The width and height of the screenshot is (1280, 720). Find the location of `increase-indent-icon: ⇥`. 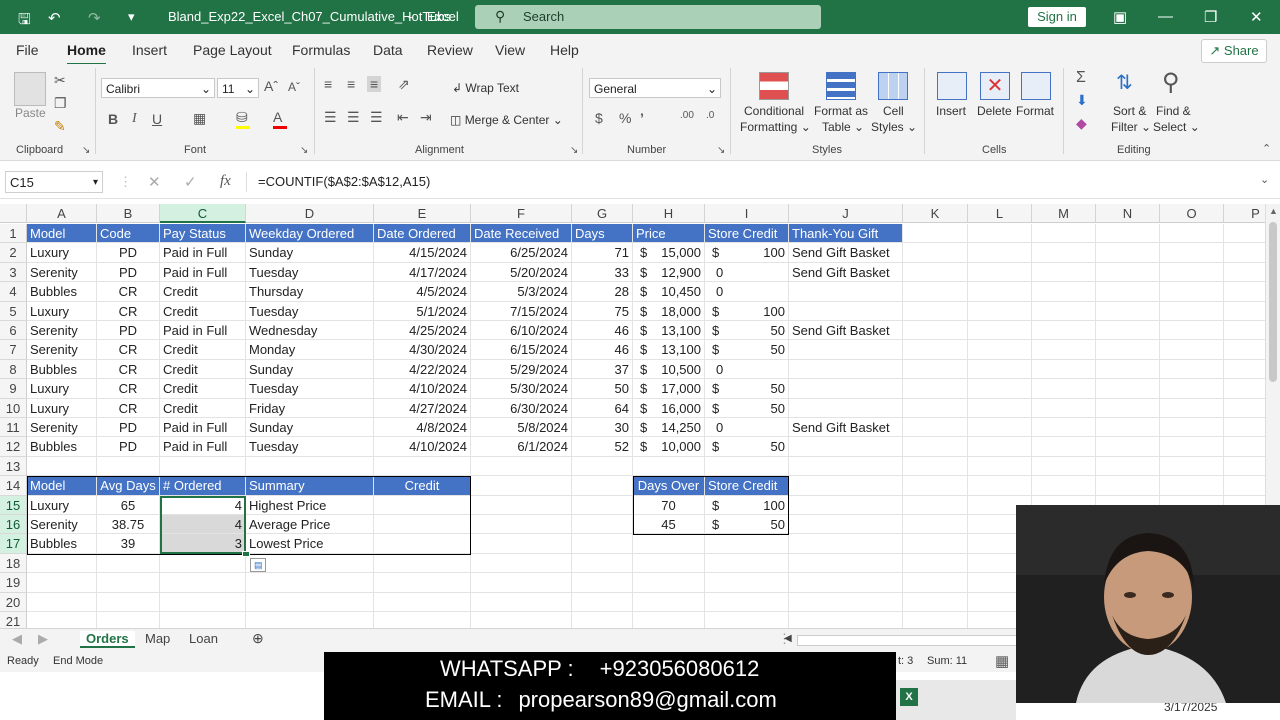

increase-indent-icon: ⇥ is located at coordinates (426, 117).